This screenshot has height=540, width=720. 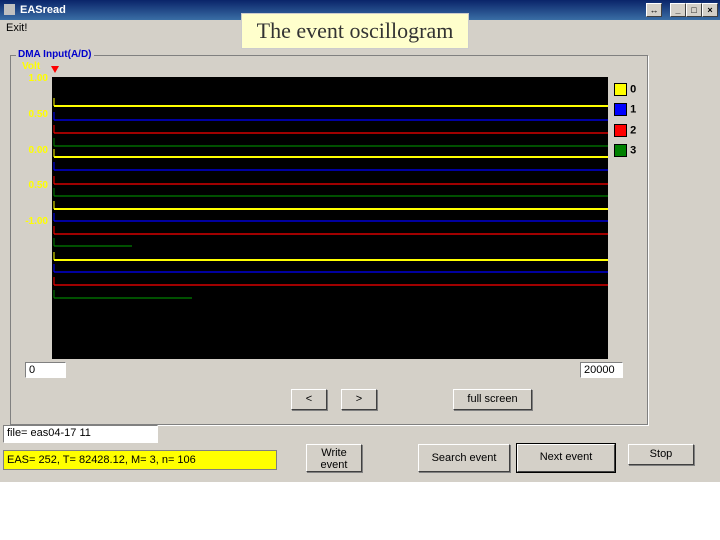 What do you see at coordinates (678, 10) in the screenshot?
I see `minimize-button: _` at bounding box center [678, 10].